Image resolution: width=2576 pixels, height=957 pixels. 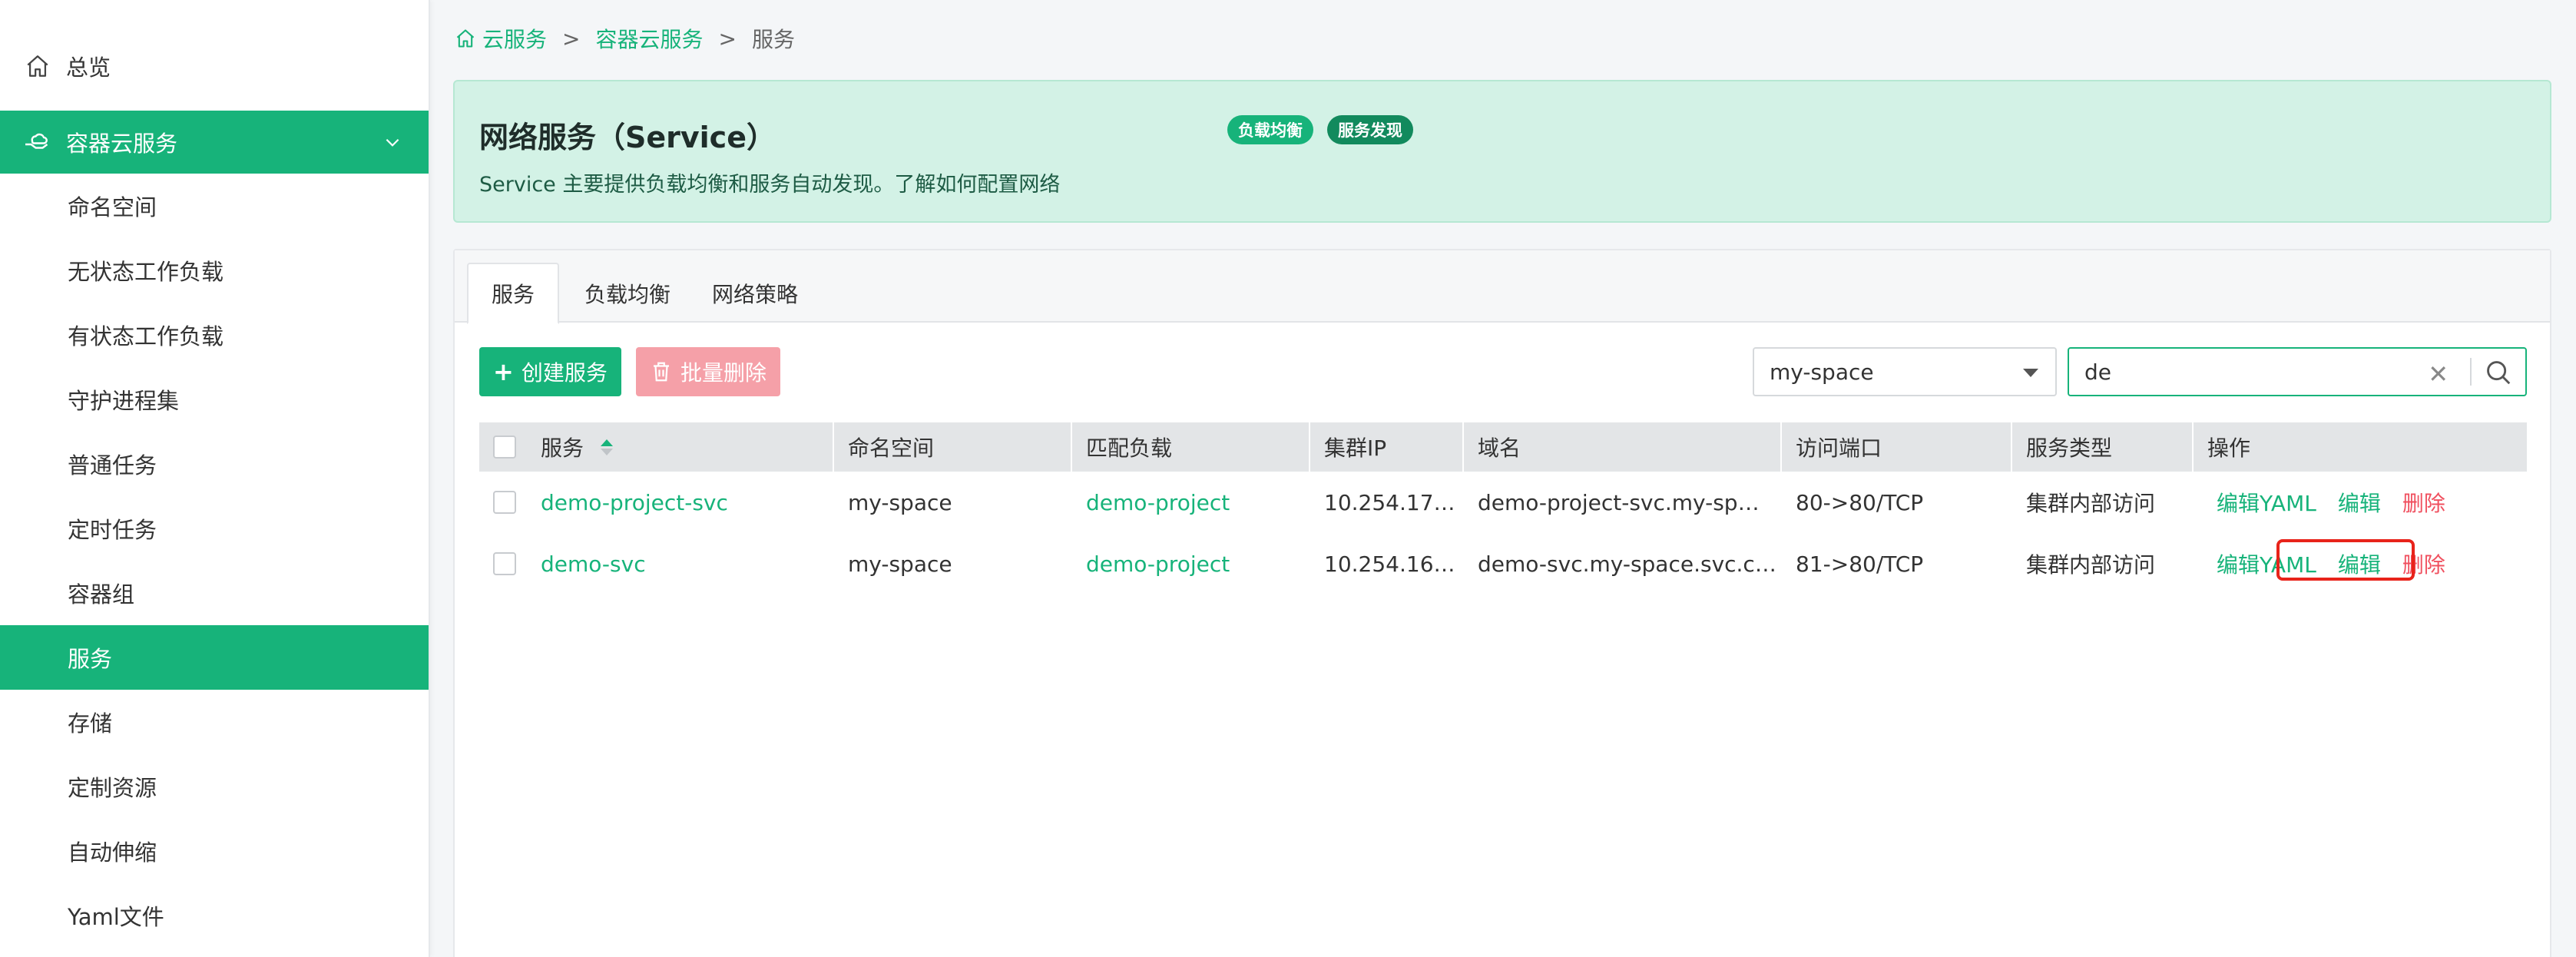 I want to click on cell-port: 80->80/TCP, so click(x=1895, y=502).